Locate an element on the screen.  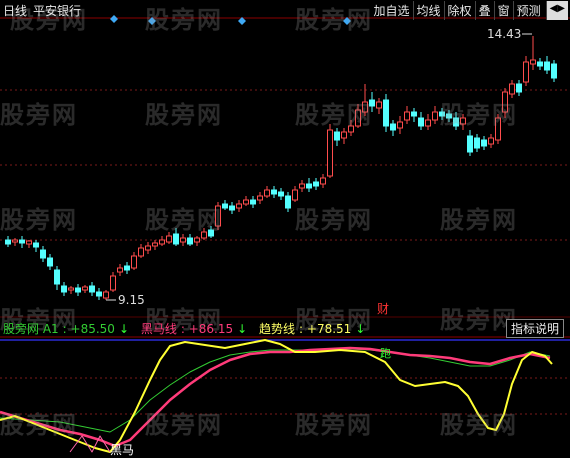
low-price-label: 9.15 is located at coordinates (131, 300).